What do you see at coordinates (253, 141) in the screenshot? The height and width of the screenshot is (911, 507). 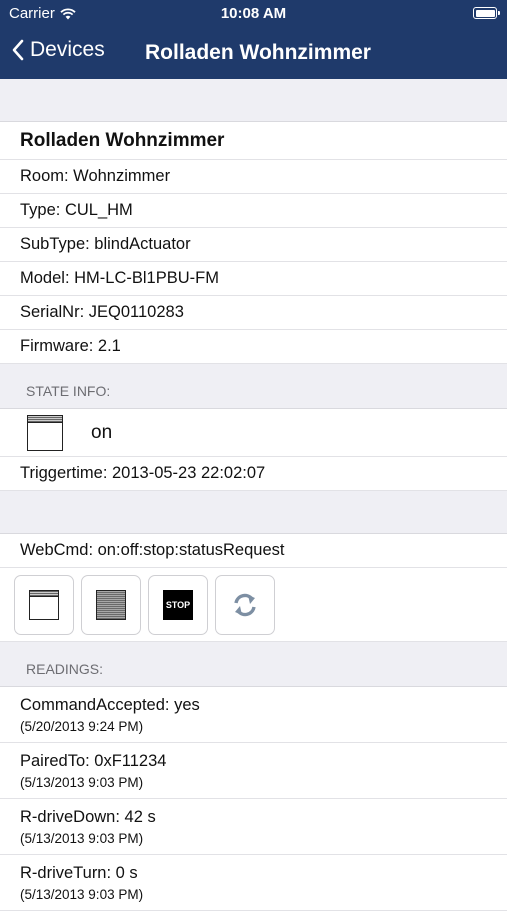 I see `device-name: Rolladen Wohnzimmer` at bounding box center [253, 141].